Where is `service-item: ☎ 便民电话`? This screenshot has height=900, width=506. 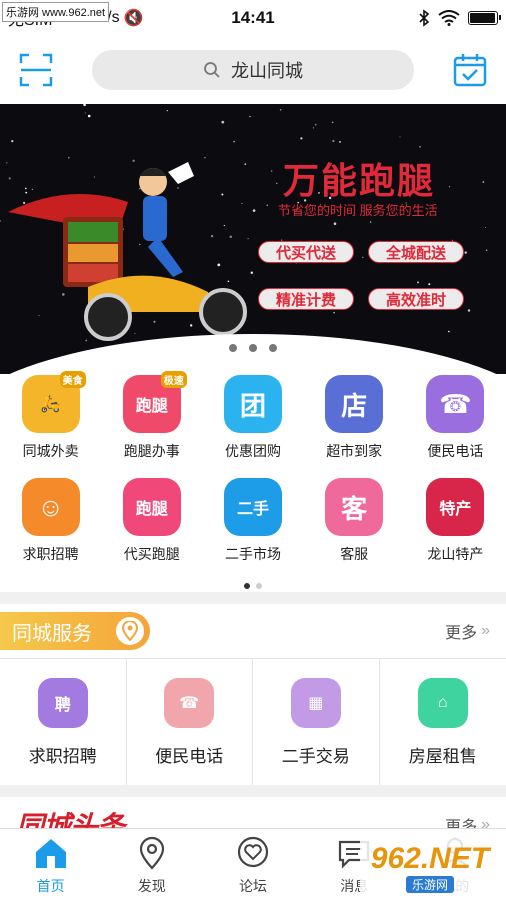
service-item: ☎ 便民电话 is located at coordinates (190, 722).